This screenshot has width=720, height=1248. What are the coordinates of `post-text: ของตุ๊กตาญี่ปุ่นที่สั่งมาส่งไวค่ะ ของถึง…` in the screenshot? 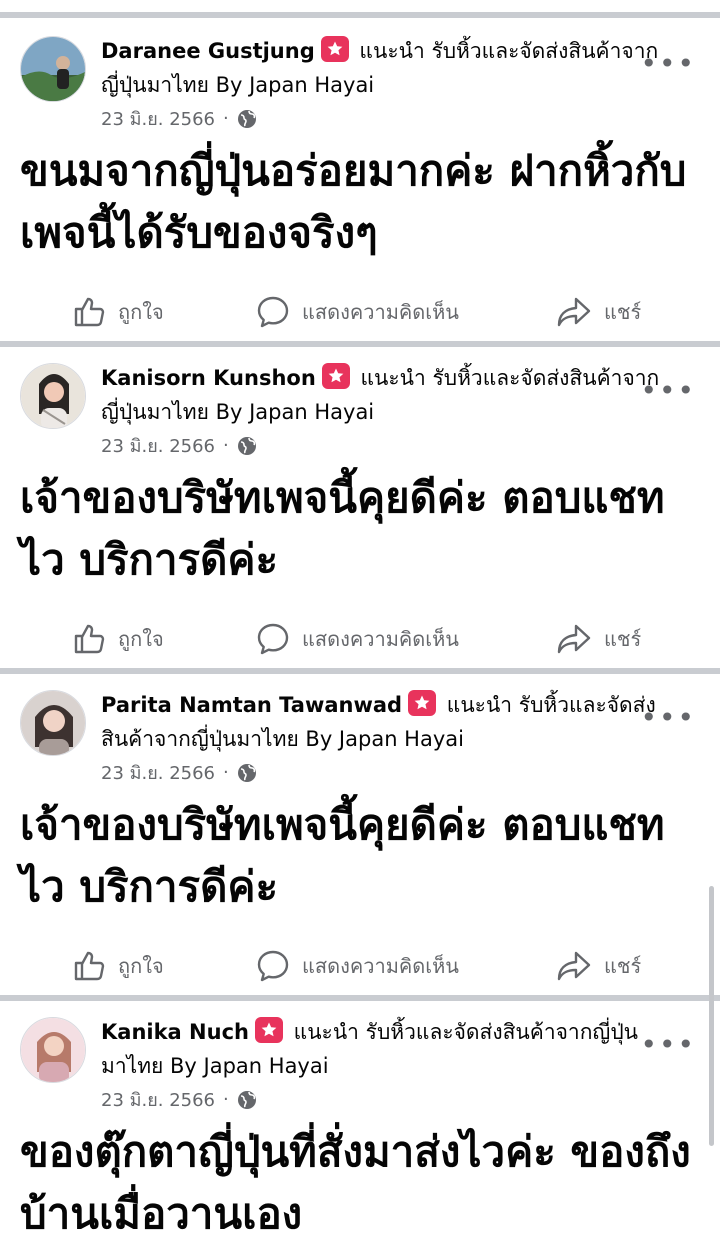 It's located at (355, 1182).